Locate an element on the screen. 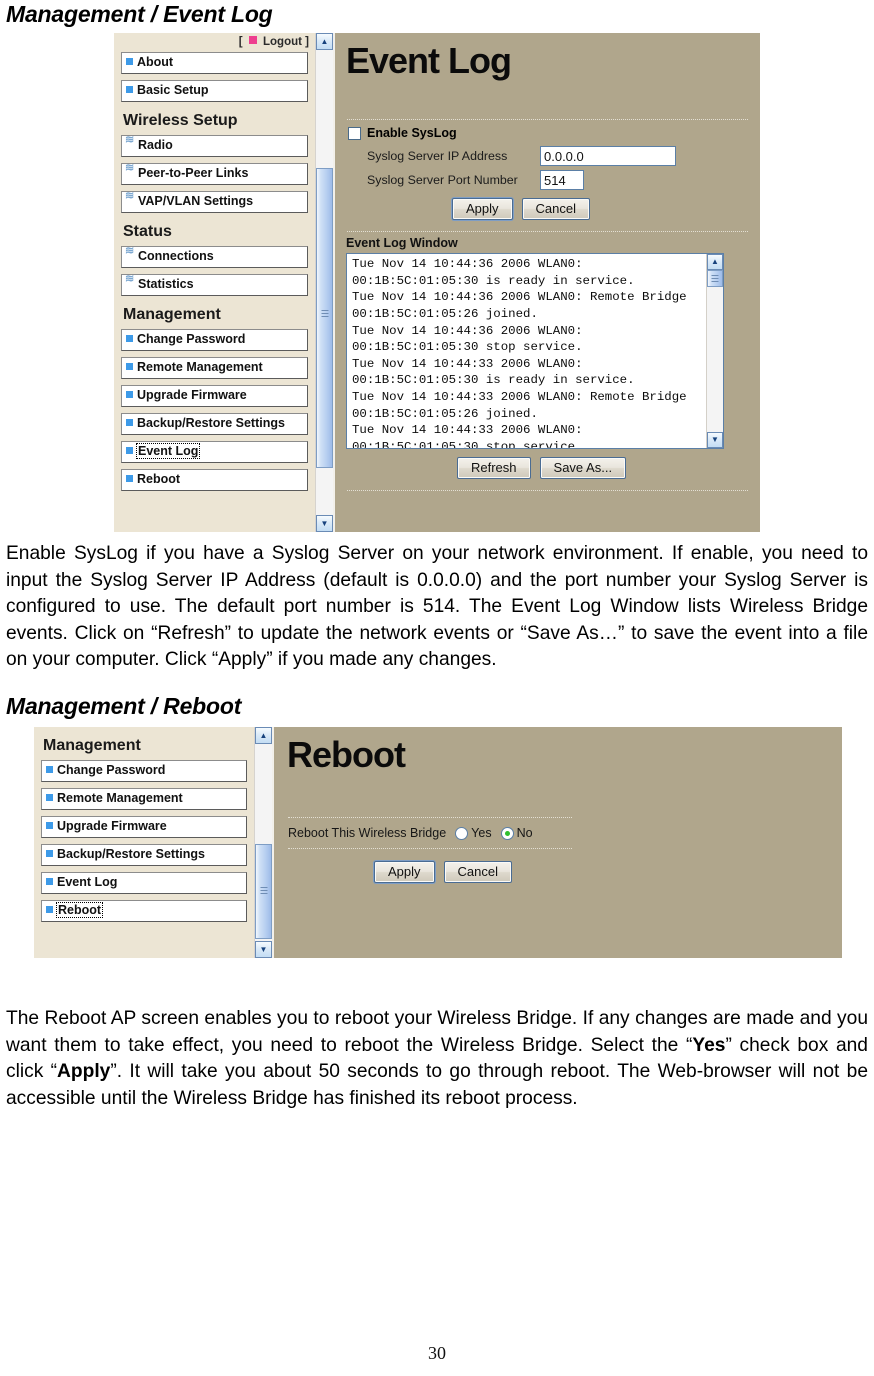 The image size is (874, 1376). syslog-port-input: 514 is located at coordinates (562, 180).